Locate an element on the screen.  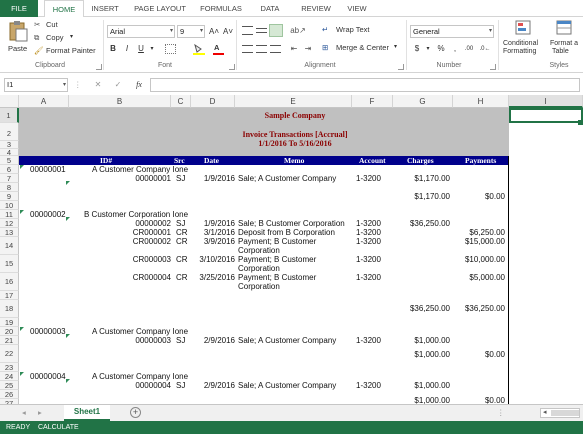
row-header: 16 is located at coordinates (9, 282).